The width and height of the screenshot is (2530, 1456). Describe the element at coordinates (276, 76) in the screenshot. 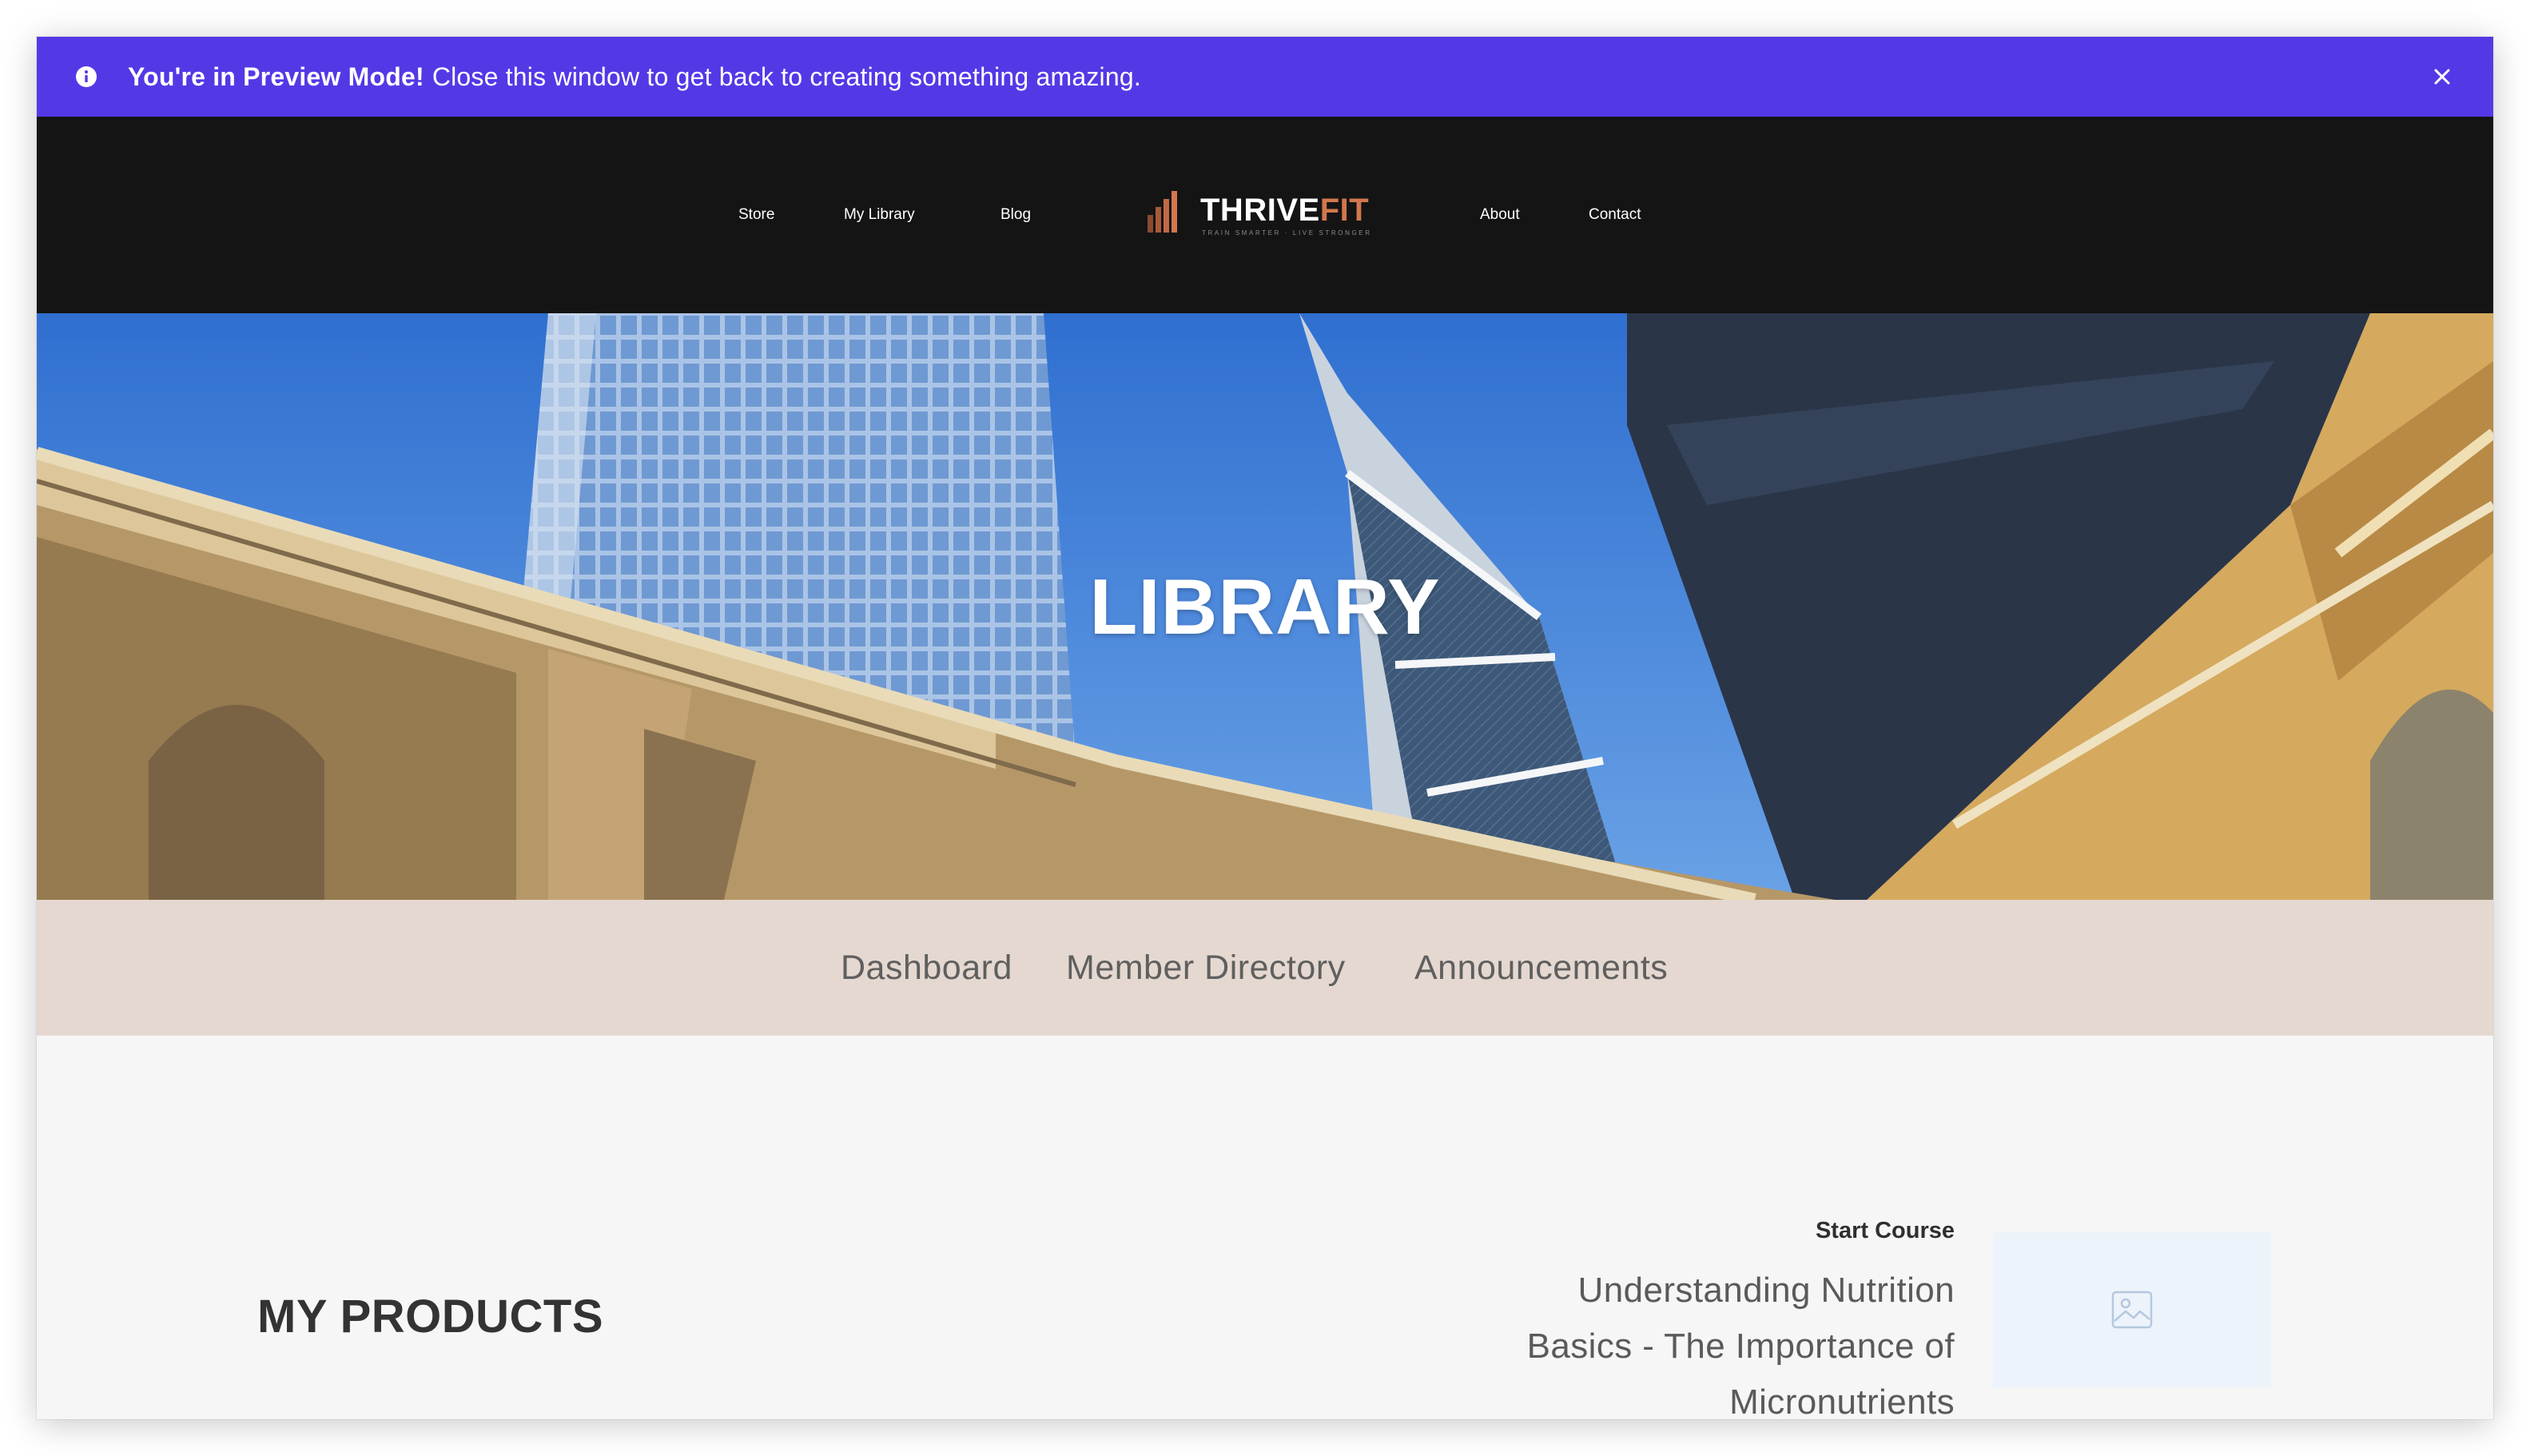

I see `preview-banner-bold-text: You're in Preview Mode!` at that location.